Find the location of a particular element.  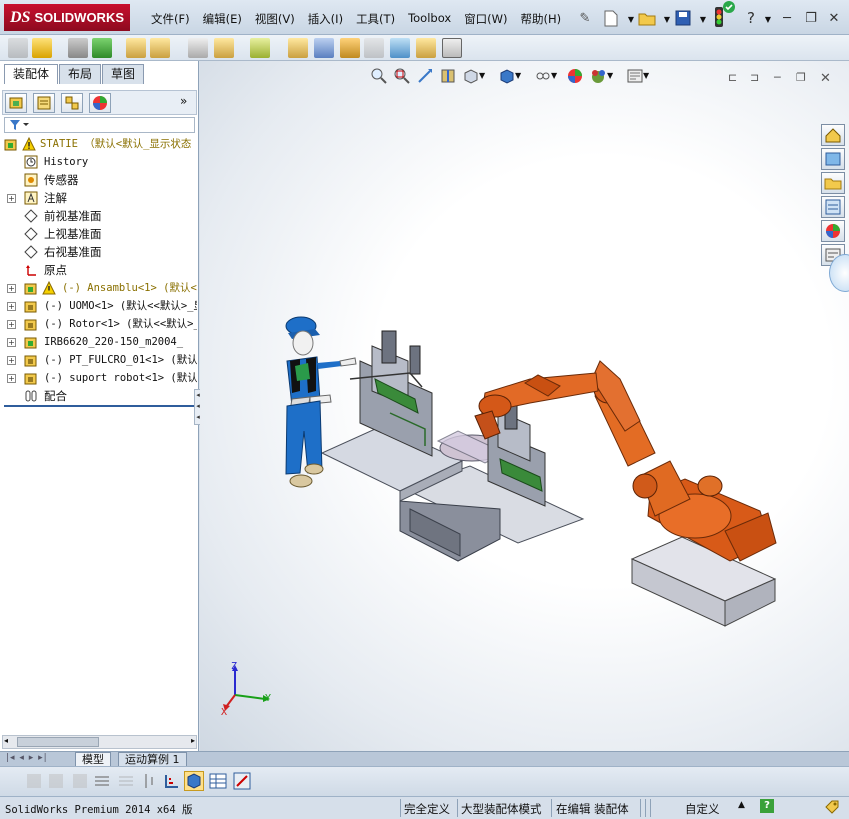

tree-item-component: + IRB6620_220-150_m2004_ is located at coordinates (98, 342).